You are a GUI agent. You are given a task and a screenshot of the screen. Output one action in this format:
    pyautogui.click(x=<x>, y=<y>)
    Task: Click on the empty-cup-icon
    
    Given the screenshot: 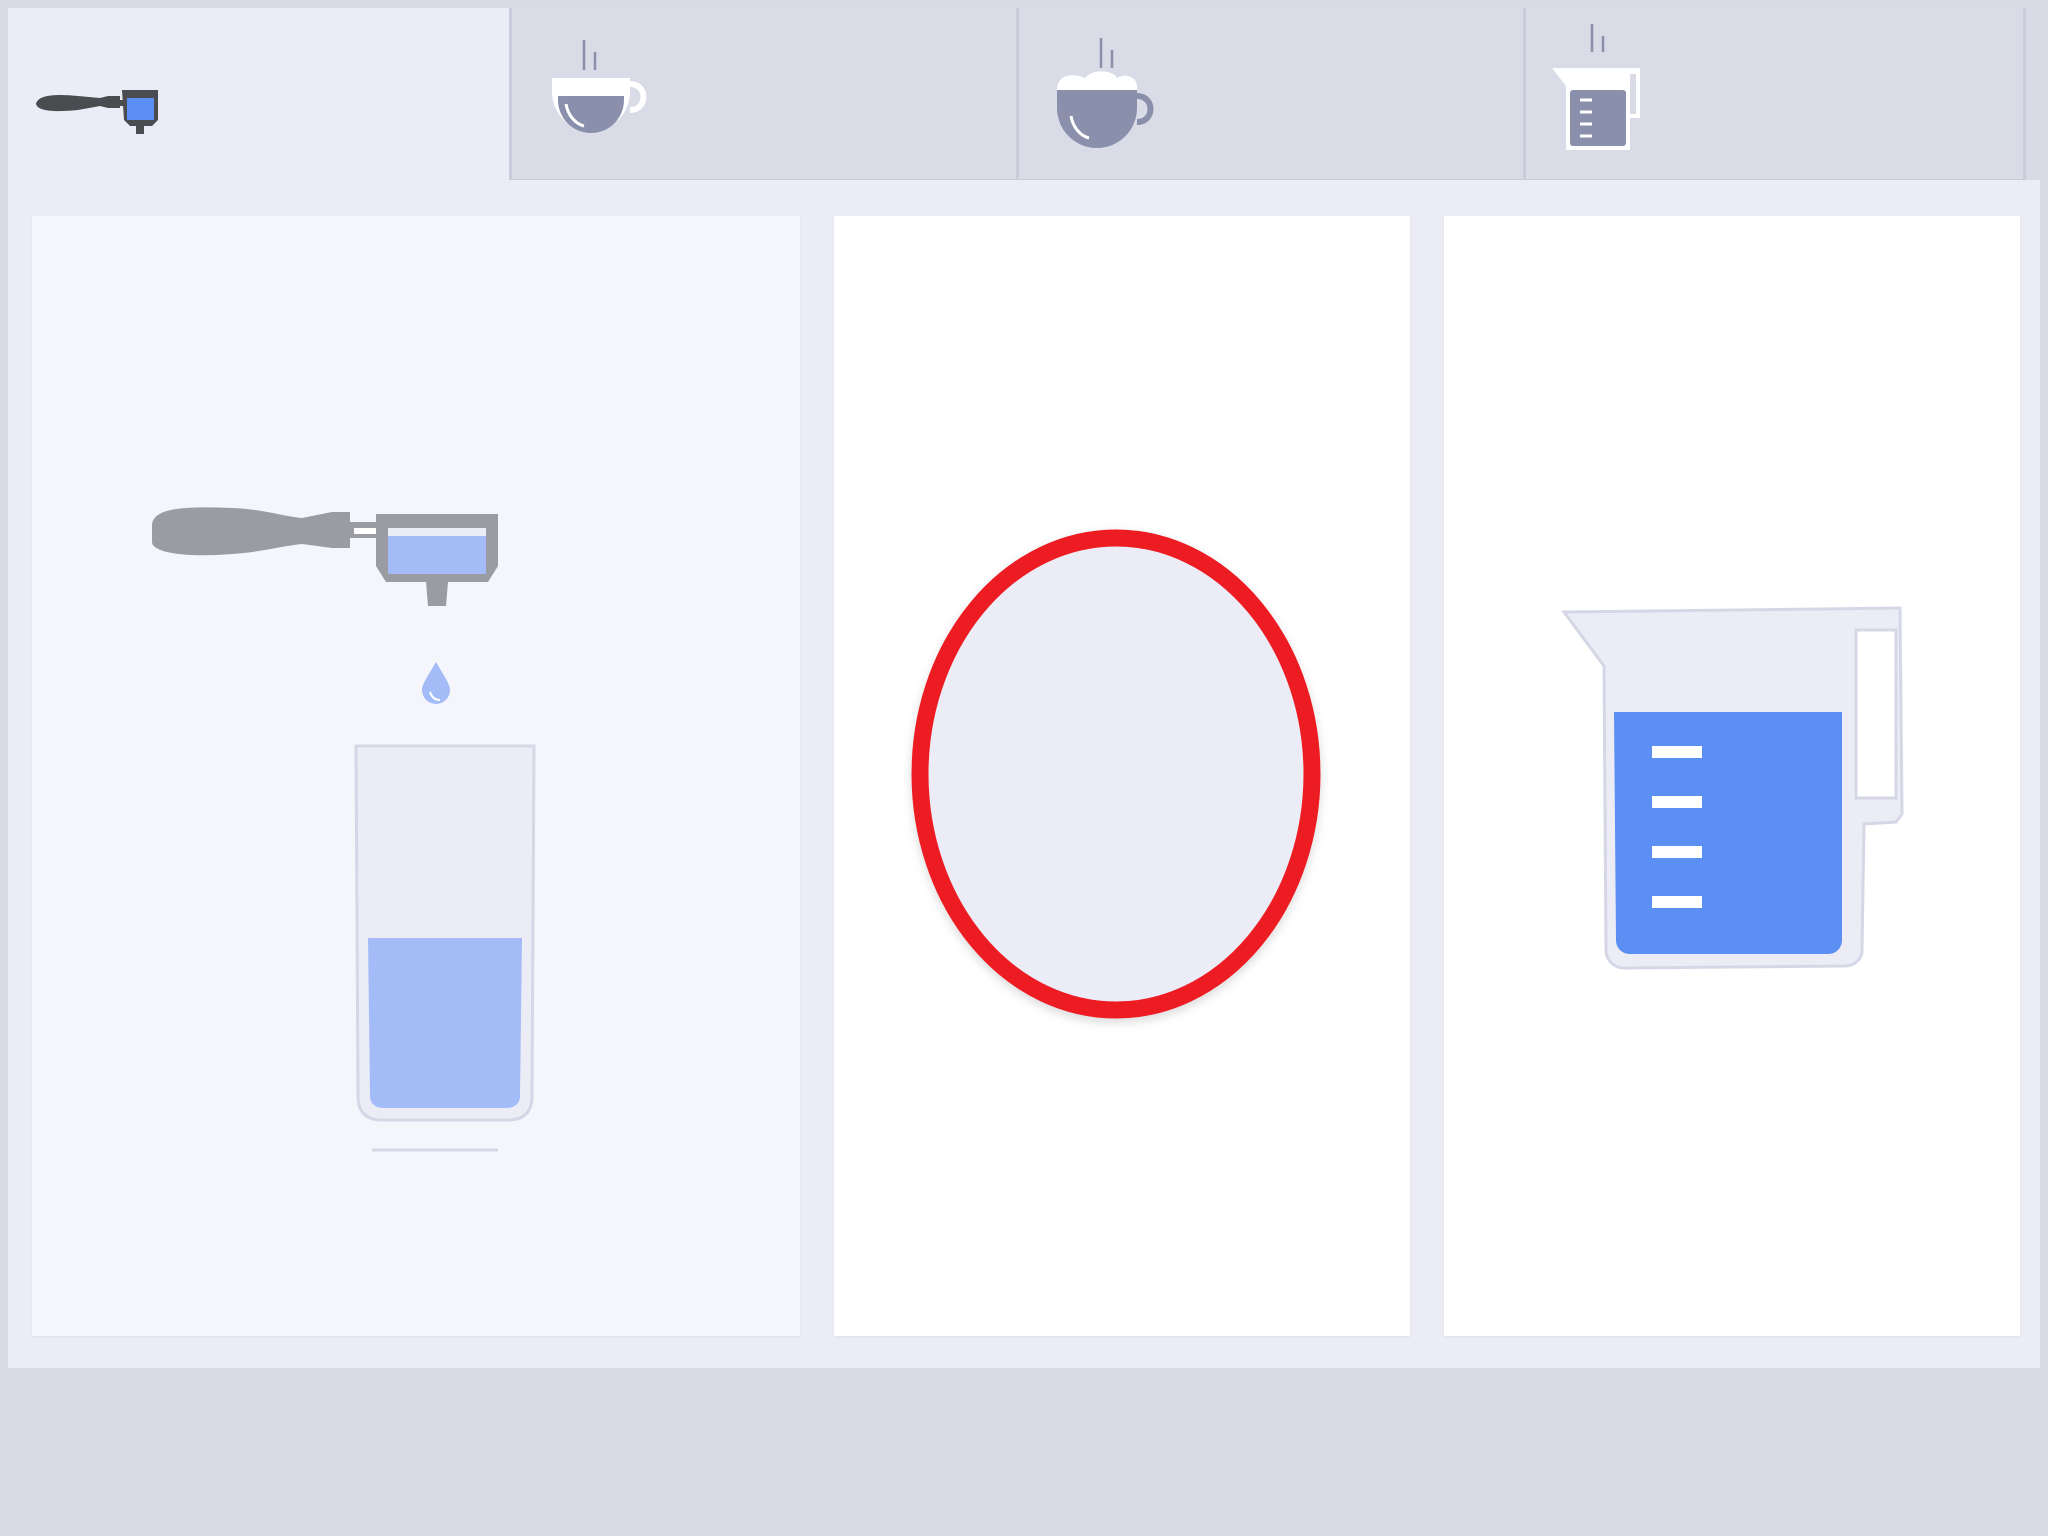 What is the action you would take?
    pyautogui.click(x=1116, y=774)
    